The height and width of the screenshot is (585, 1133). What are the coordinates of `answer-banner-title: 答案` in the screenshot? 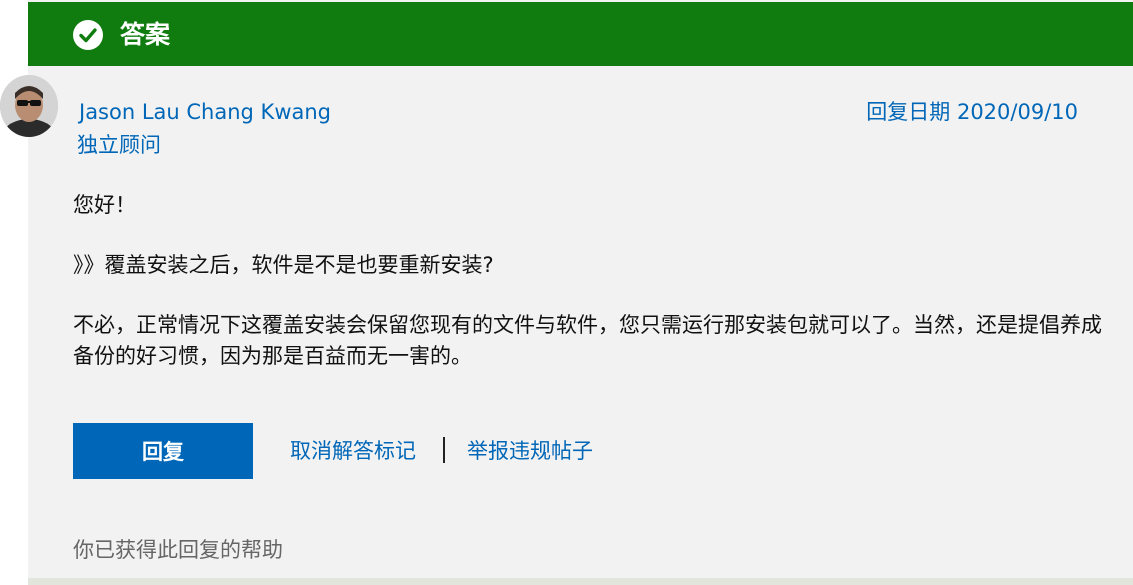 It's located at (145, 34).